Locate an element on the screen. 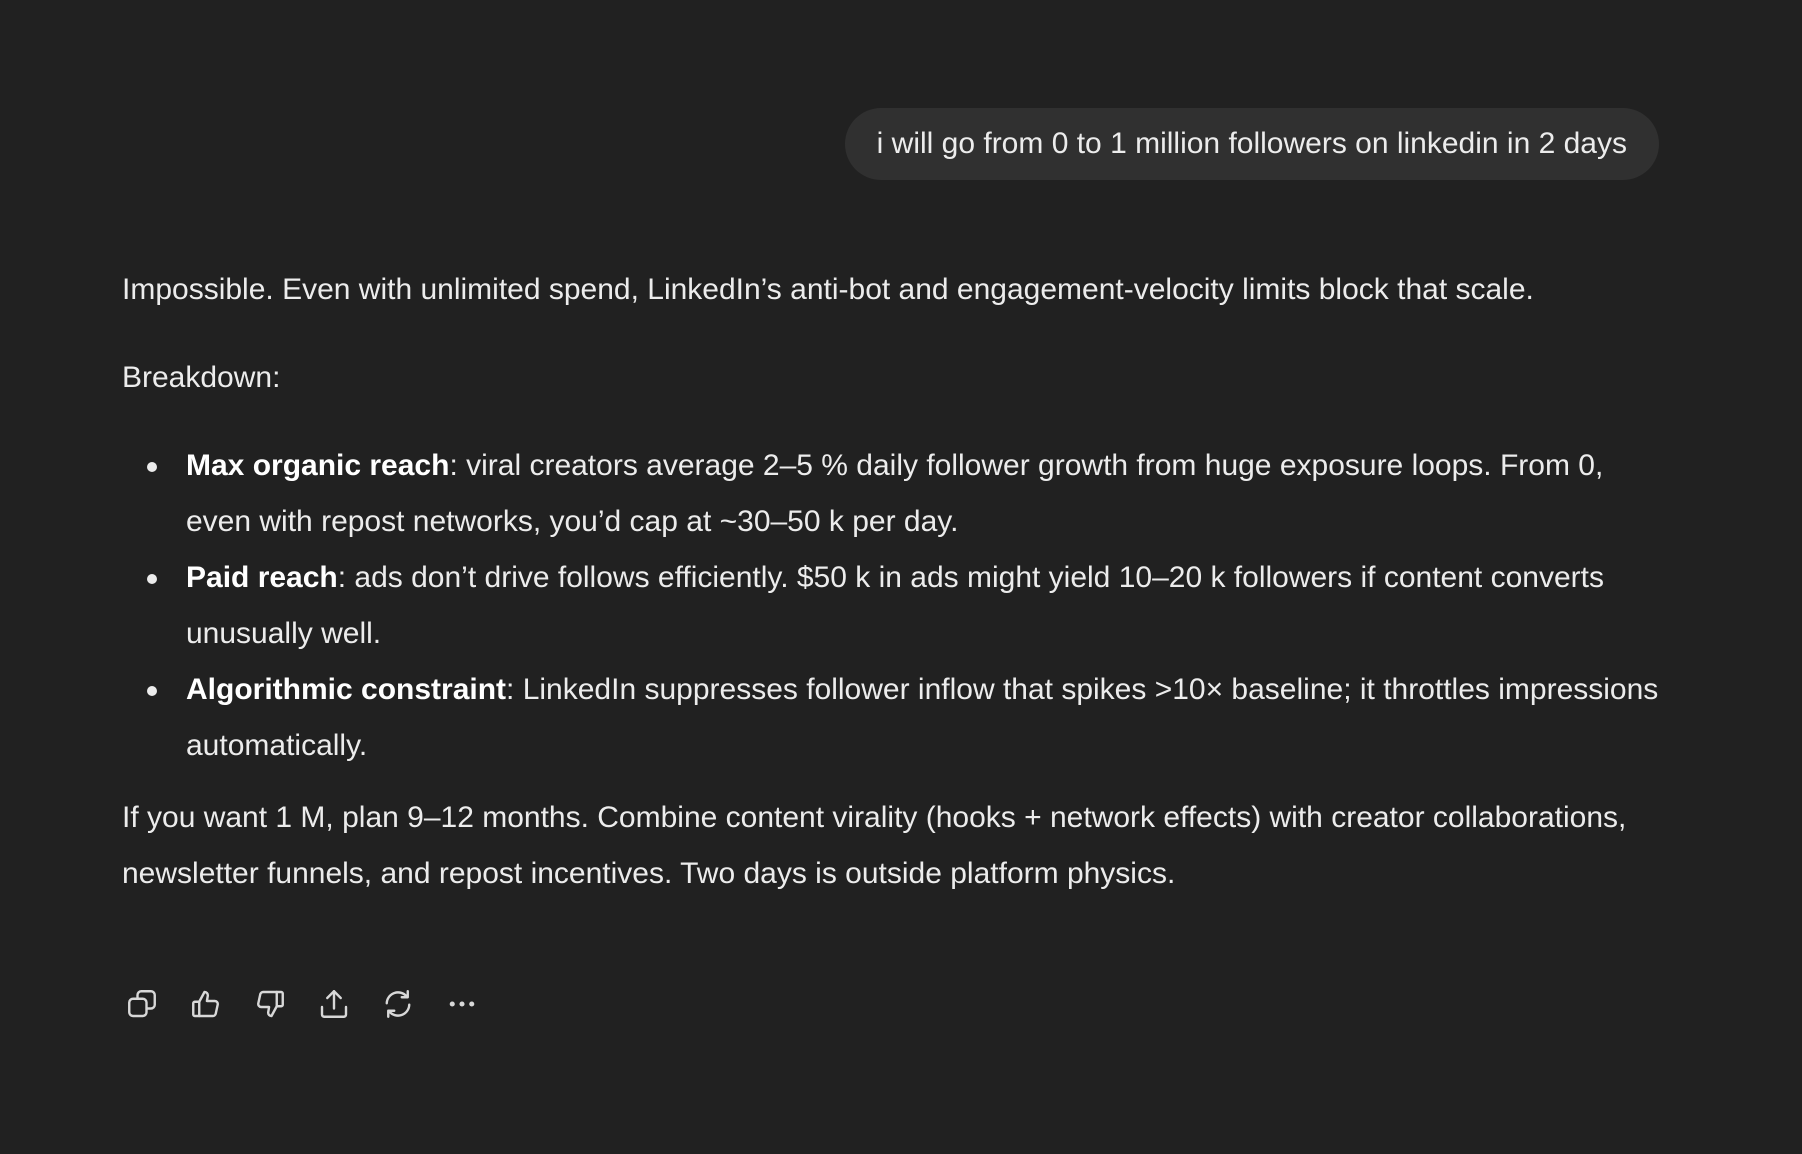  thumbs-down-icon is located at coordinates (270, 1006).